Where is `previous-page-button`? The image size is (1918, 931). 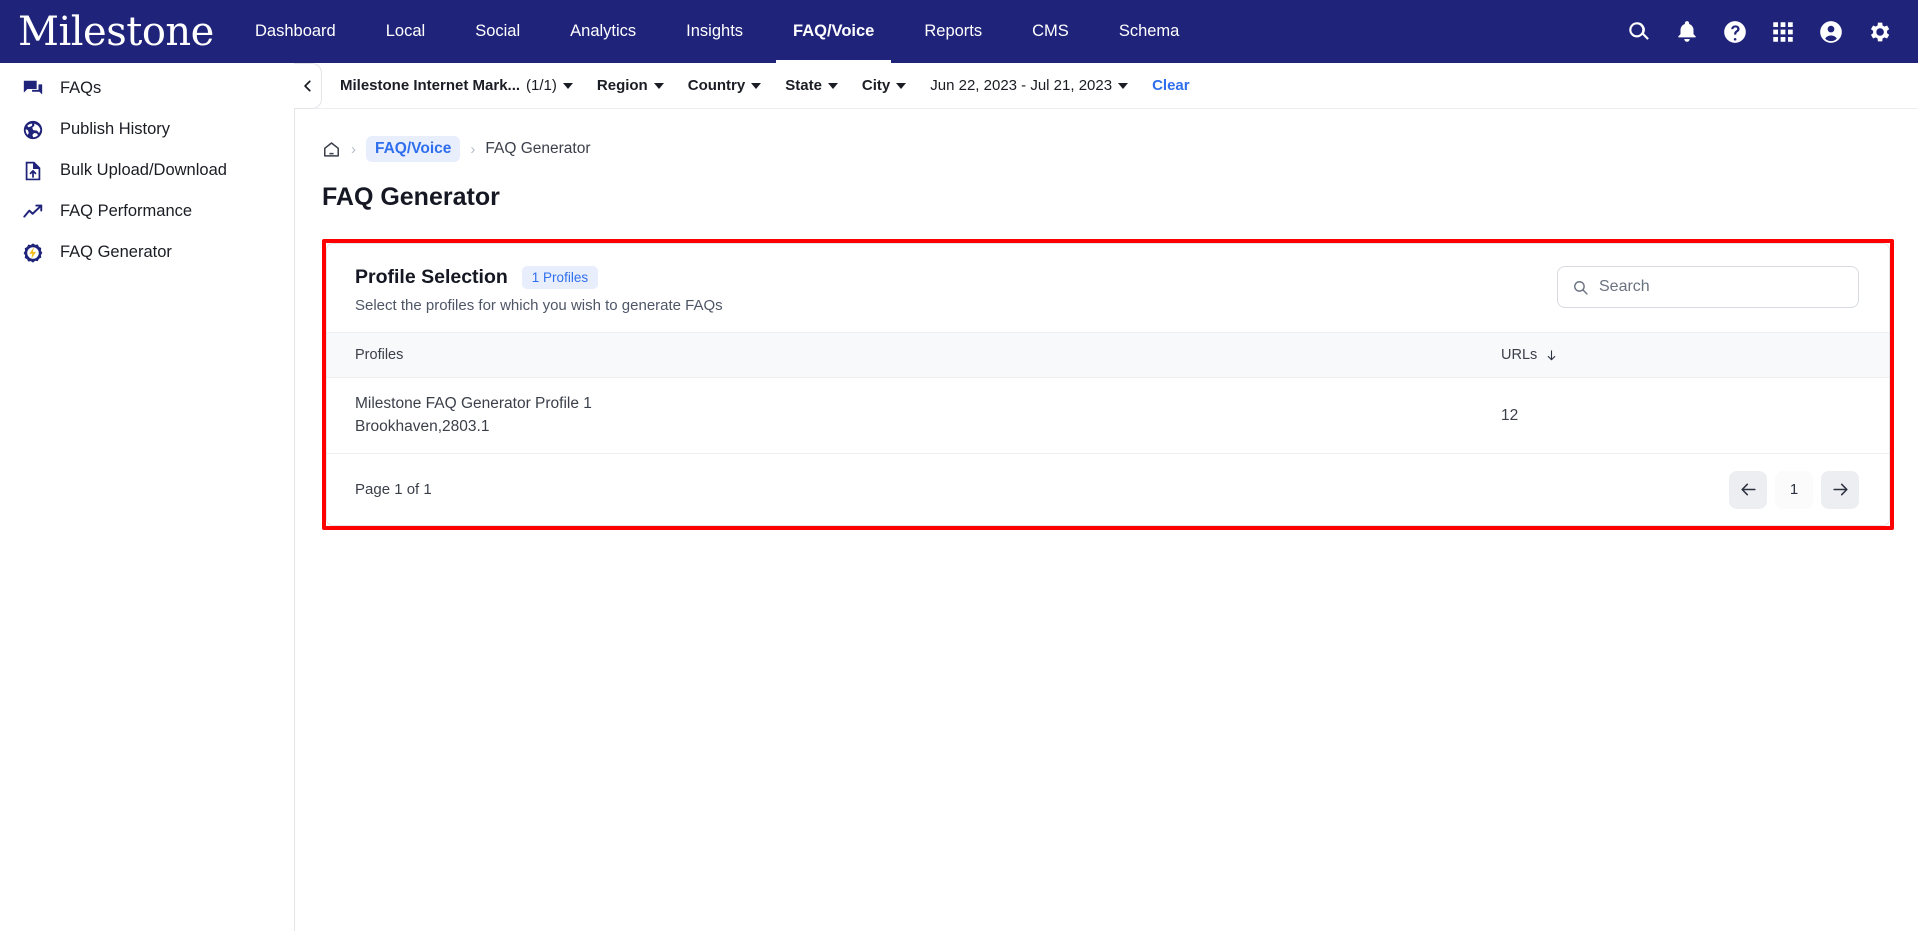
previous-page-button is located at coordinates (1748, 489).